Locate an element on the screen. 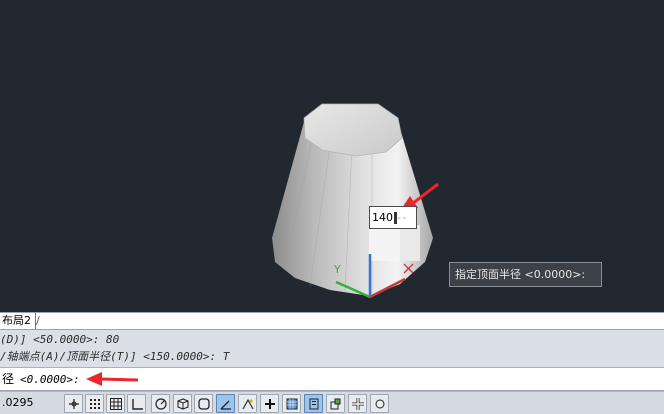 This screenshot has width=664, height=414. annotation-monitor-icon is located at coordinates (379, 403).